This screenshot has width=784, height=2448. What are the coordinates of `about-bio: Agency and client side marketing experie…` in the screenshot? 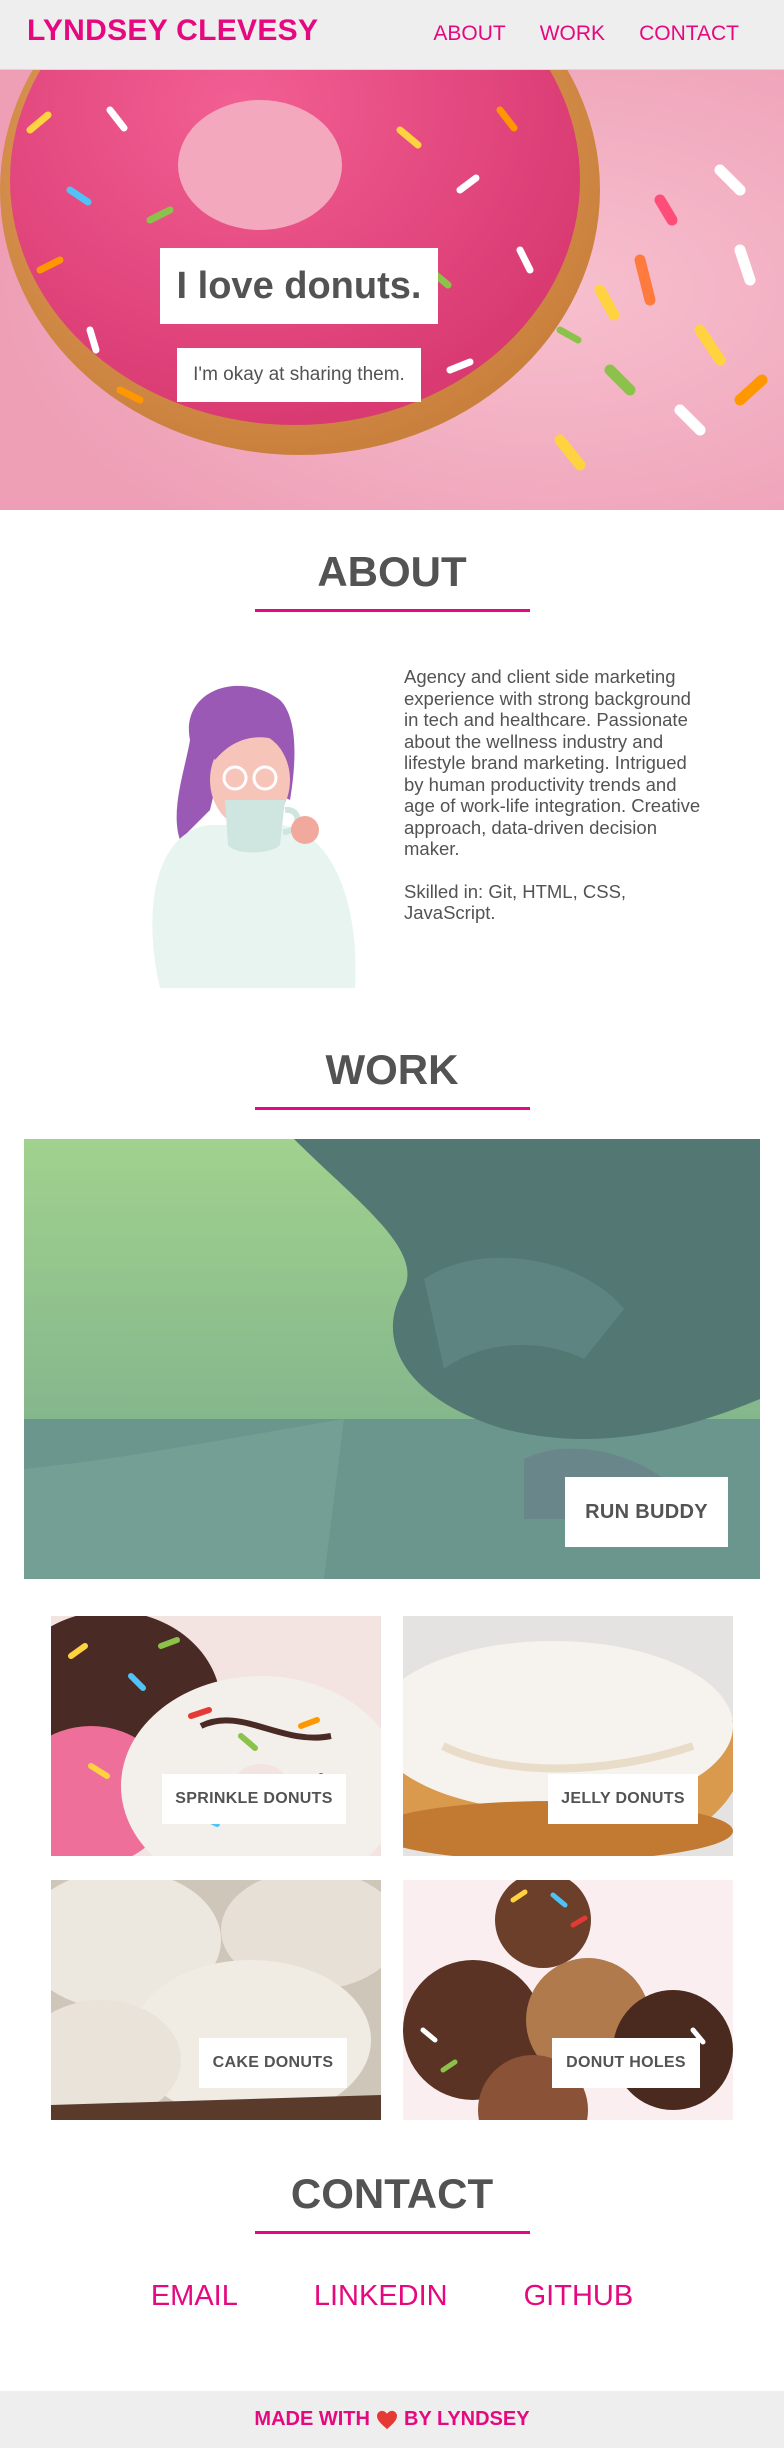 It's located at (554, 795).